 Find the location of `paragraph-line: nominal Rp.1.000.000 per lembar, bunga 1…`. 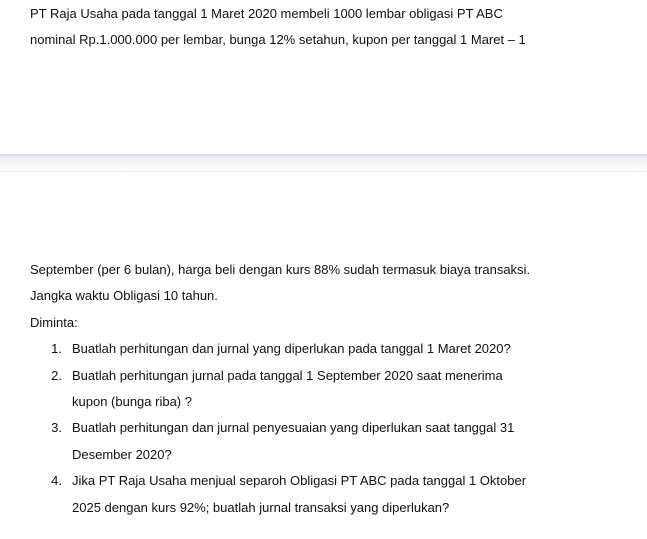

paragraph-line: nominal Rp.1.000.000 per lembar, bunga 1… is located at coordinates (278, 39).